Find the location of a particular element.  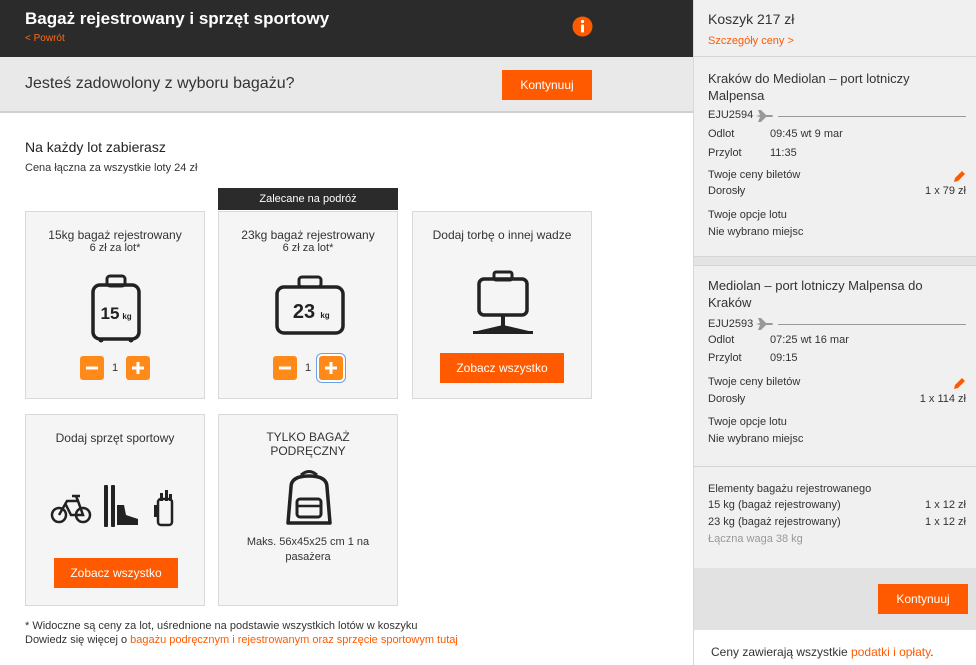

flight-2-depart-row: Odlot 07:25 wt 16 mar is located at coordinates (837, 340).